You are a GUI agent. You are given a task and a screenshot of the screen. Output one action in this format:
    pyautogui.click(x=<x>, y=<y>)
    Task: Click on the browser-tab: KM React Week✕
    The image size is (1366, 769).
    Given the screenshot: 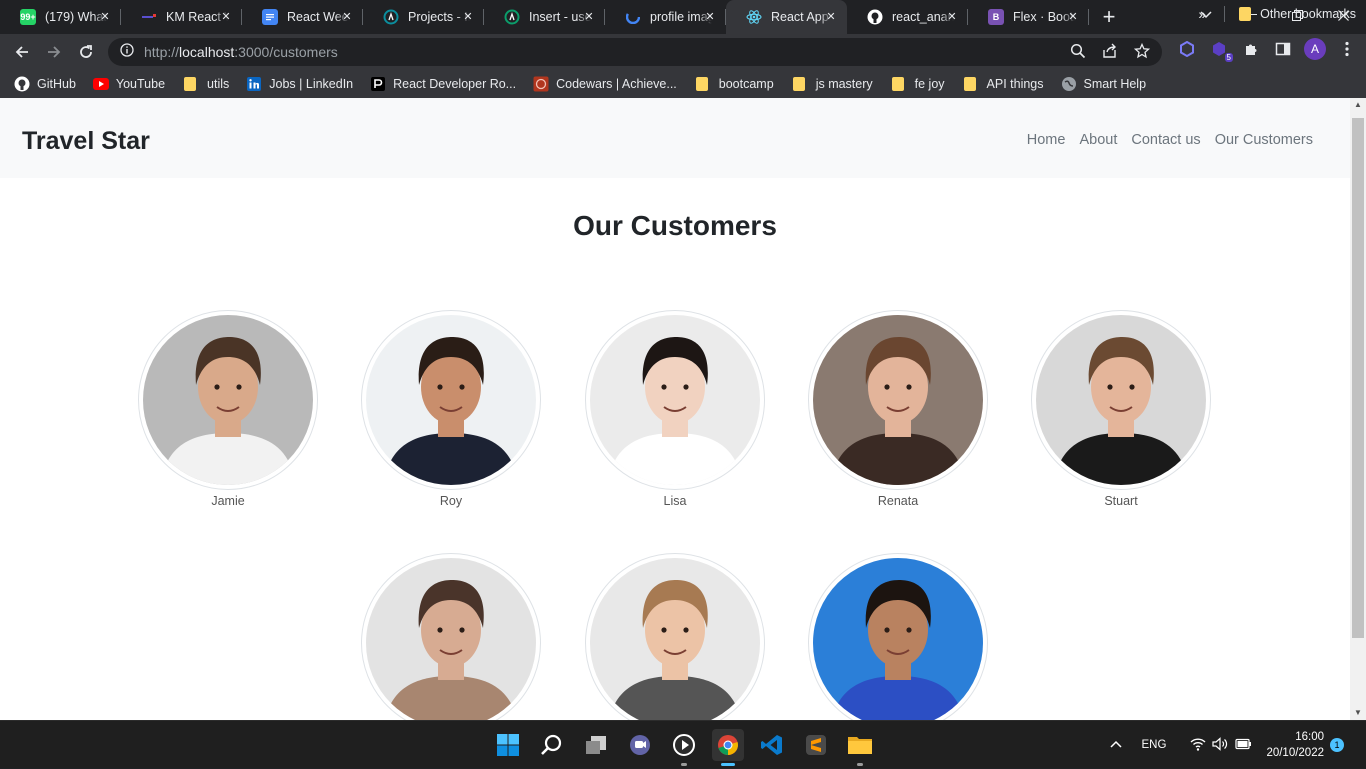 What is the action you would take?
    pyautogui.click(x=181, y=17)
    